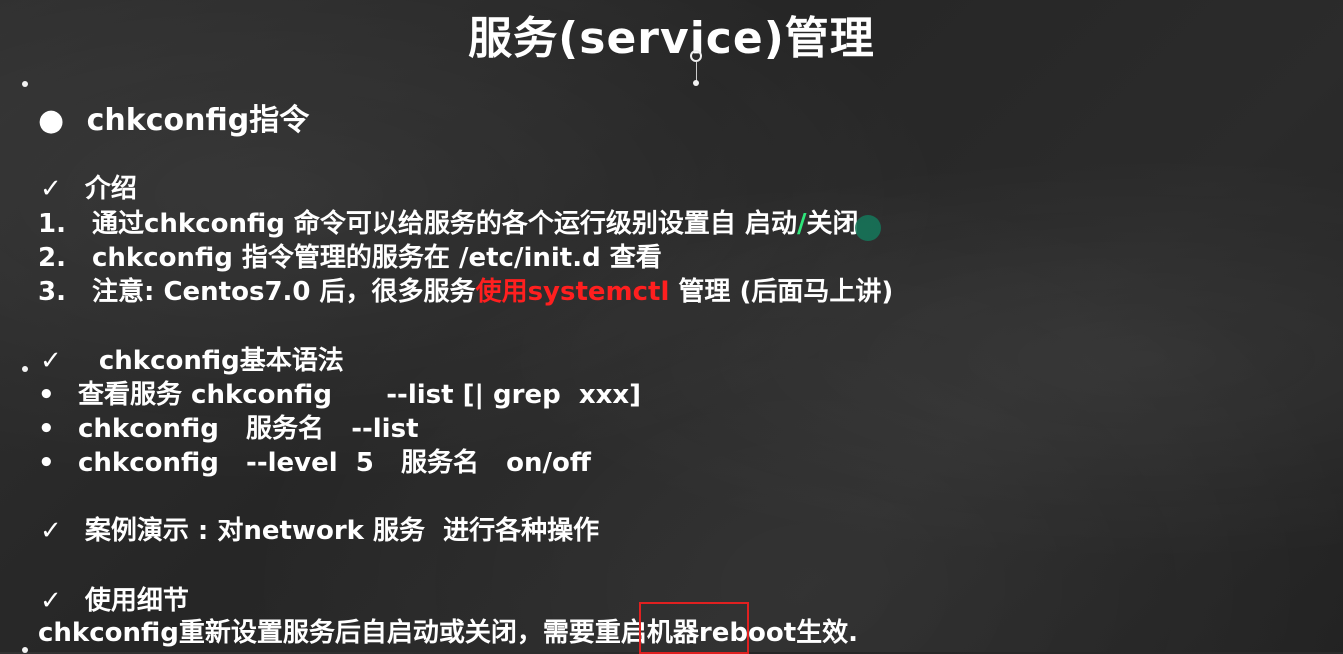  Describe the element at coordinates (671, 34) in the screenshot. I see `slide-title: 服务(service)管理` at that location.